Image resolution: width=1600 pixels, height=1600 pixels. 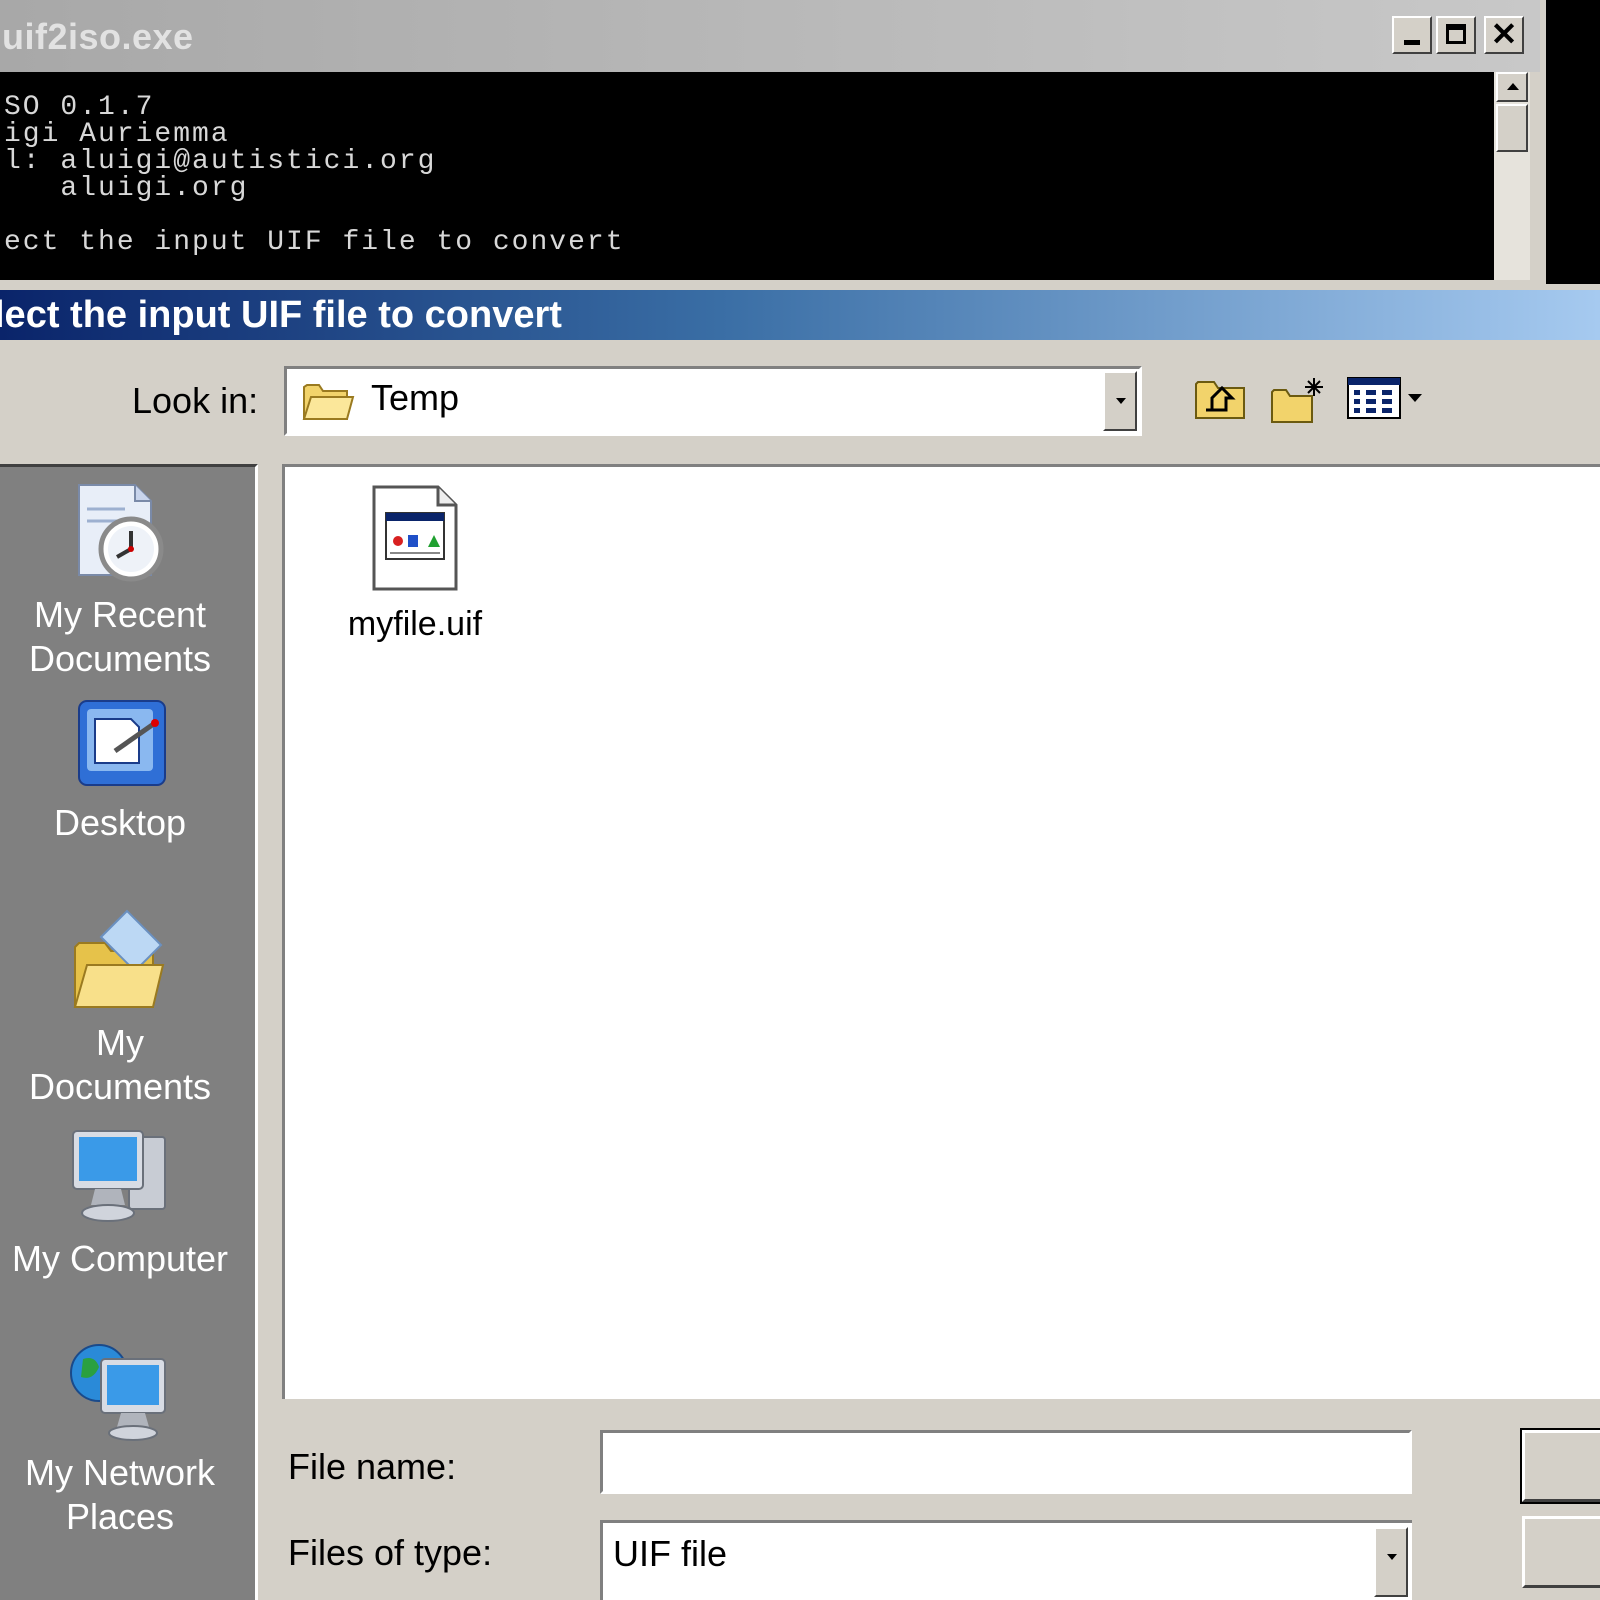 I want to click on console-line: SO 0.1.7, so click(x=79, y=107).